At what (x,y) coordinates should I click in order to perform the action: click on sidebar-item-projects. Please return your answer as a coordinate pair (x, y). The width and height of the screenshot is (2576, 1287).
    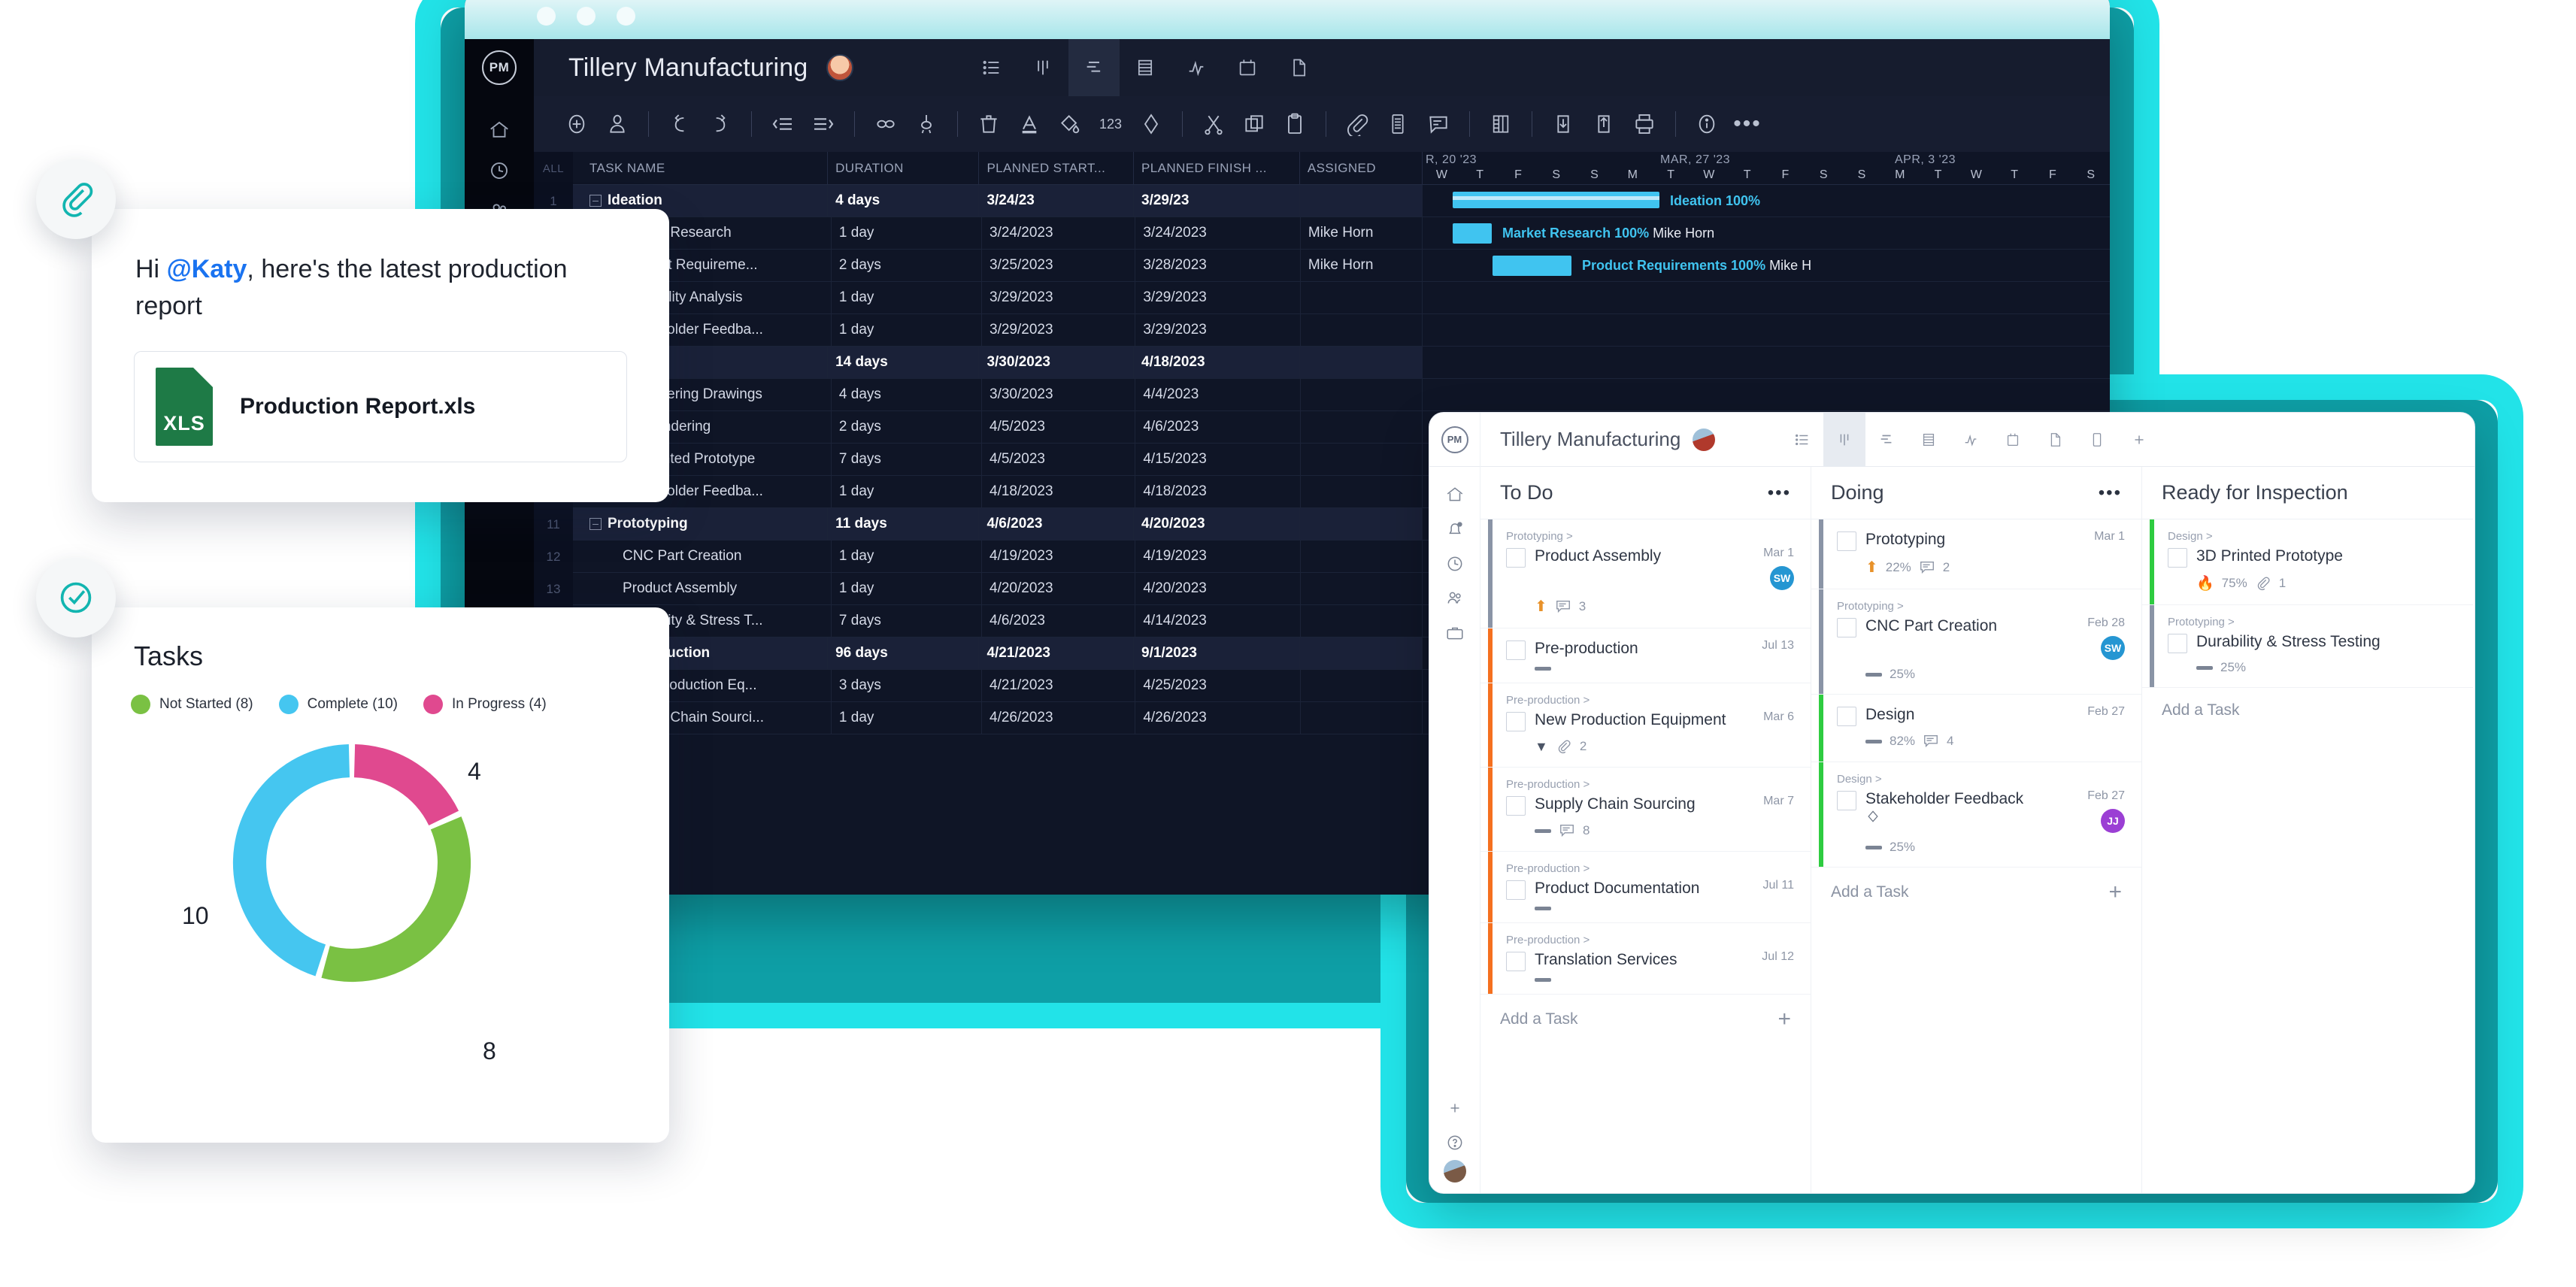
    Looking at the image, I should click on (1455, 633).